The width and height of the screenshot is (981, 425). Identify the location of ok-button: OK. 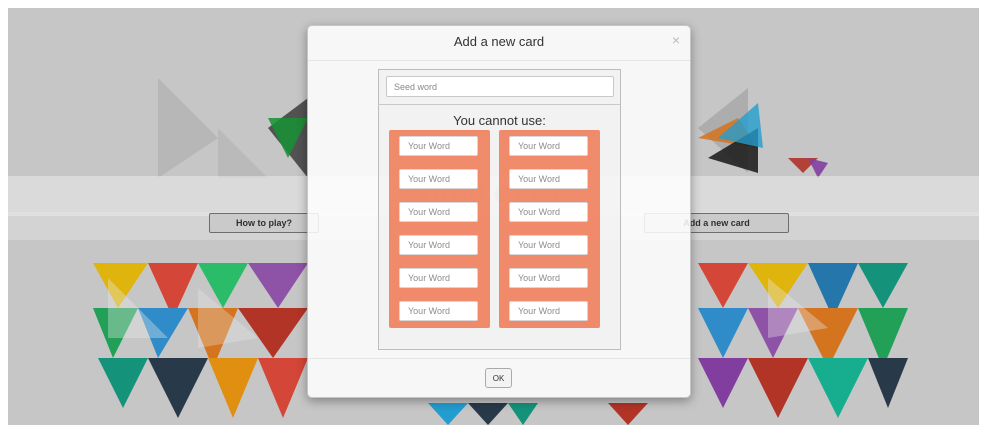
(498, 378).